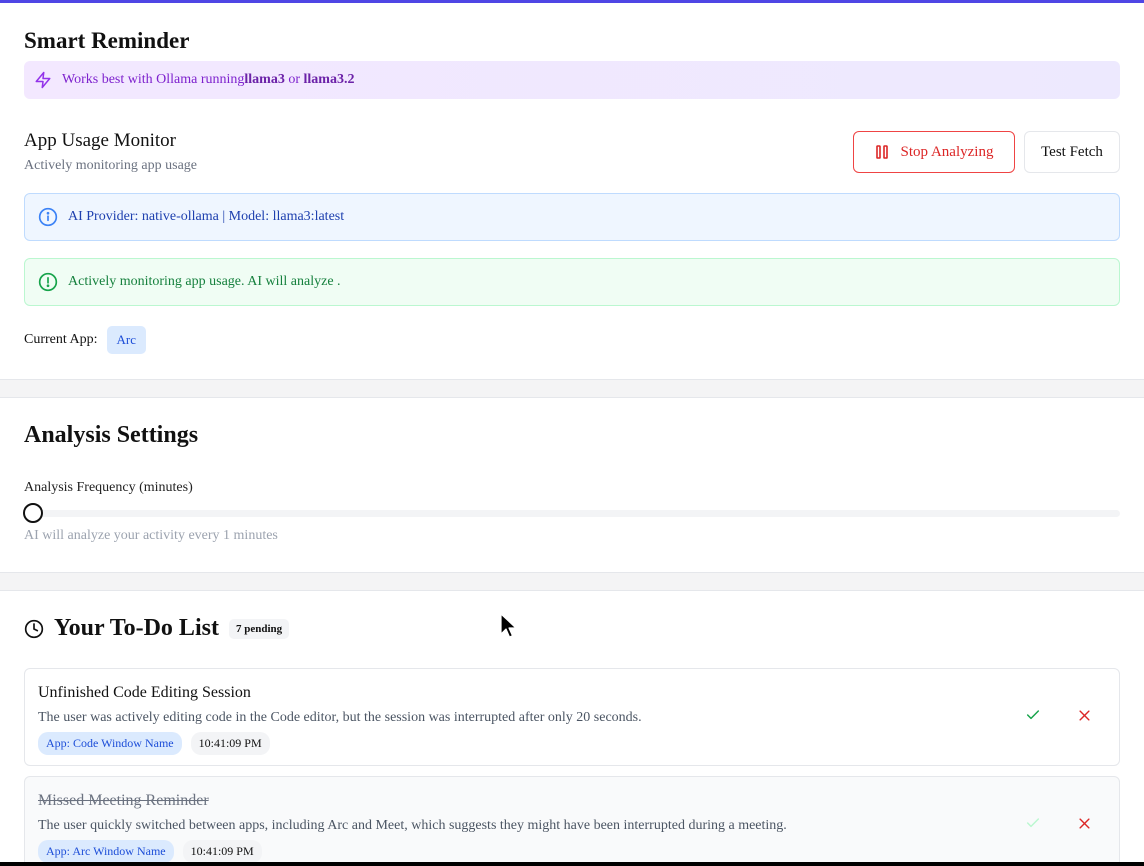 The image size is (1144, 866). What do you see at coordinates (882, 152) in the screenshot?
I see `pause-icon` at bounding box center [882, 152].